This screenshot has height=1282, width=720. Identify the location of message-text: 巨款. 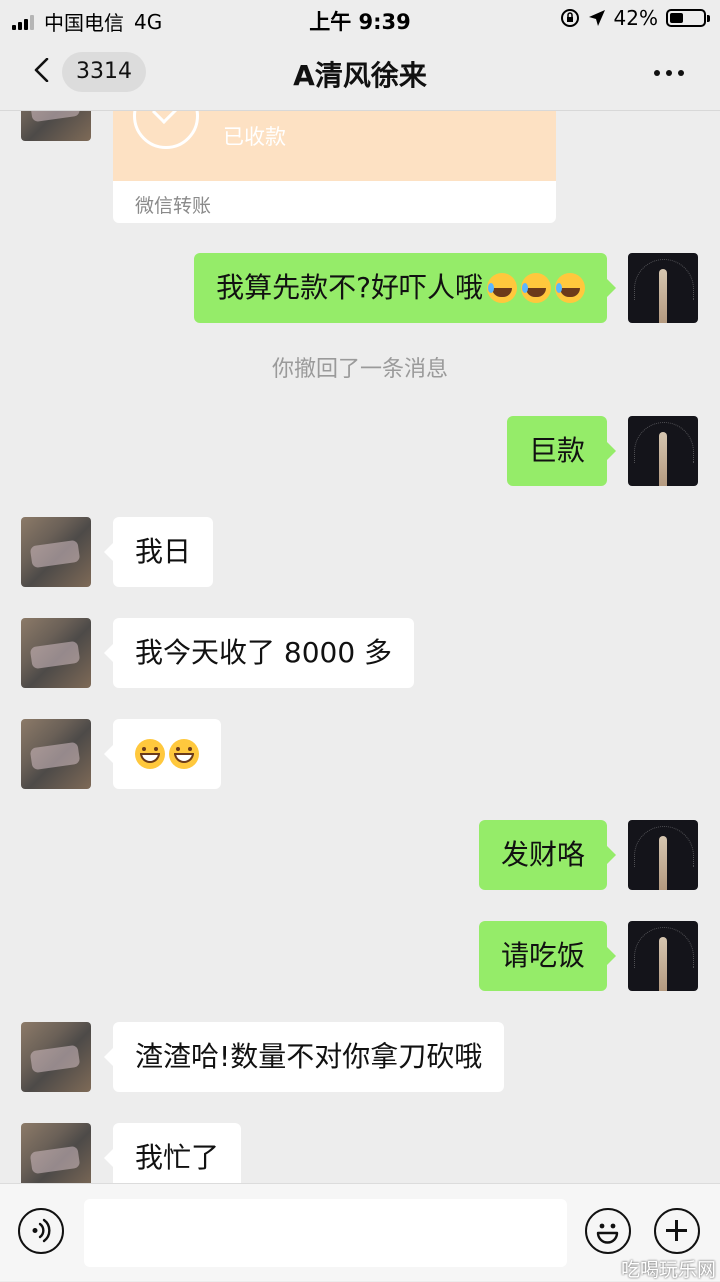
(556, 450).